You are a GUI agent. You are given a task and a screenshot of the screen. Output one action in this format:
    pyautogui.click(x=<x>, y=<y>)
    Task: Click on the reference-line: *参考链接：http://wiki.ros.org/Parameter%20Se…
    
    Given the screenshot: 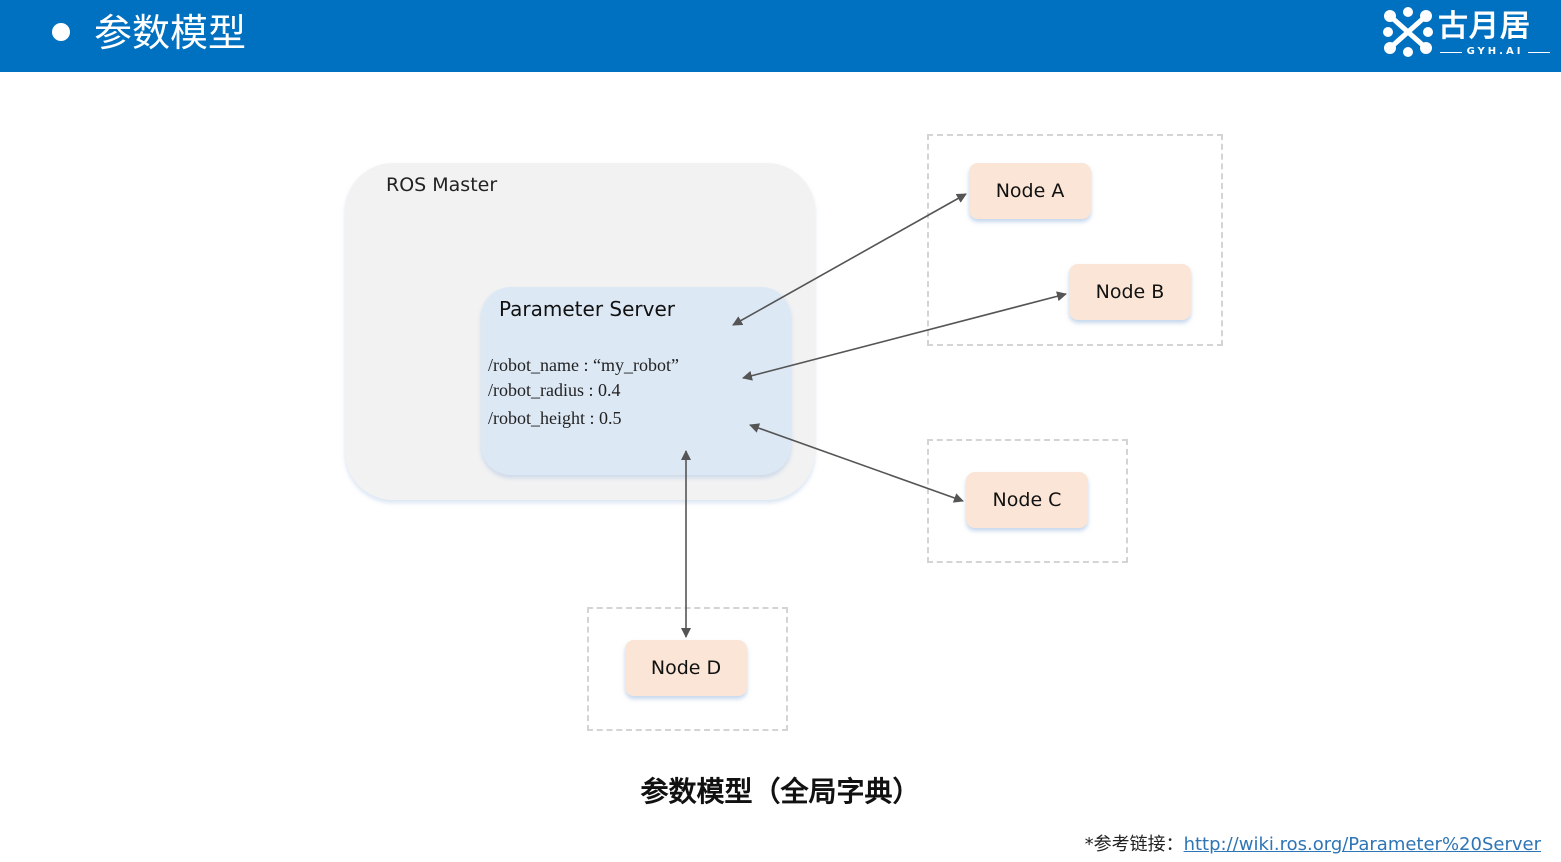 What is the action you would take?
    pyautogui.click(x=1313, y=843)
    